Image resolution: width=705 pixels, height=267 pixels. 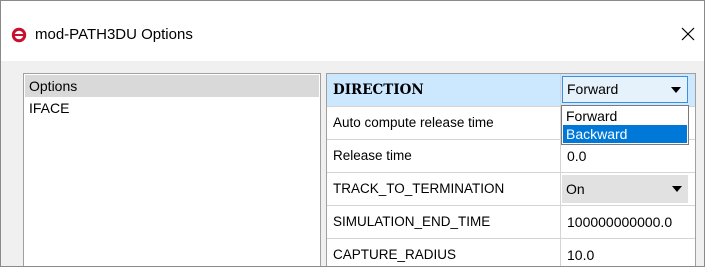 What do you see at coordinates (19, 35) in the screenshot?
I see `app-logo-icon` at bounding box center [19, 35].